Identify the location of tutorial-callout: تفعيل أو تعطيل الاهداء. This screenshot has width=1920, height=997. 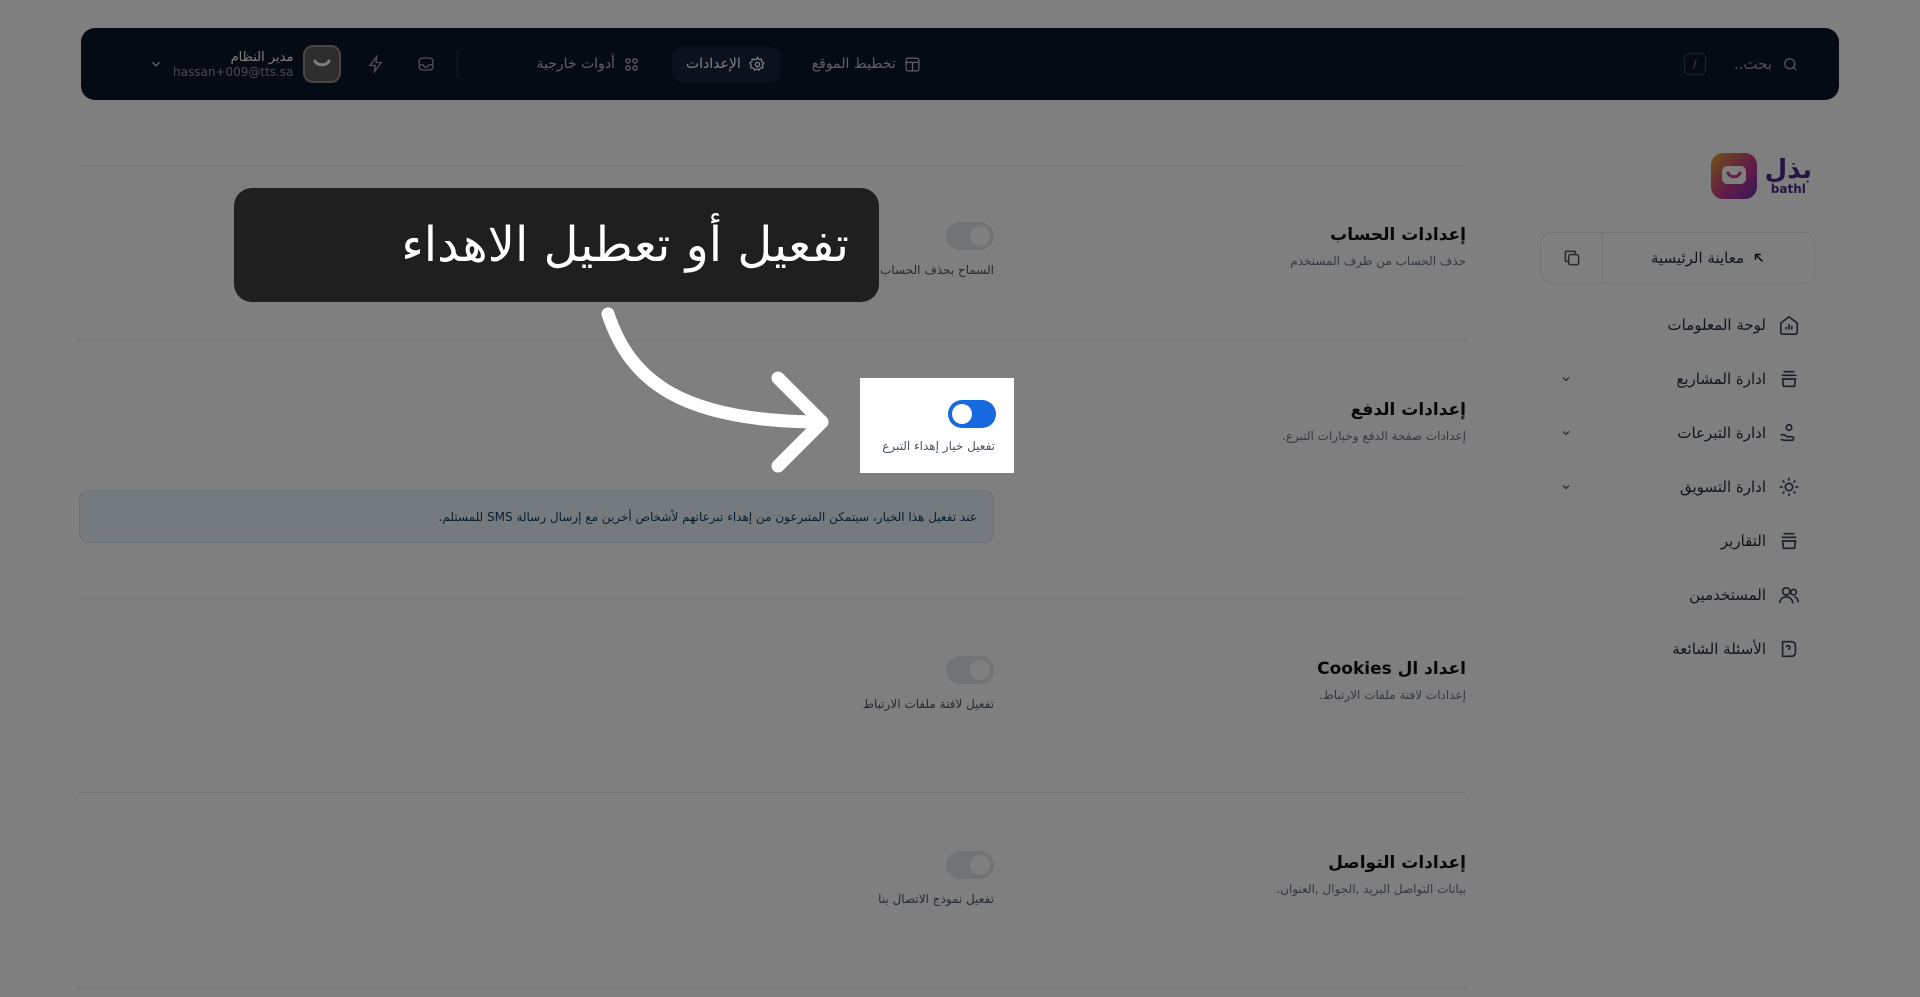
(556, 245).